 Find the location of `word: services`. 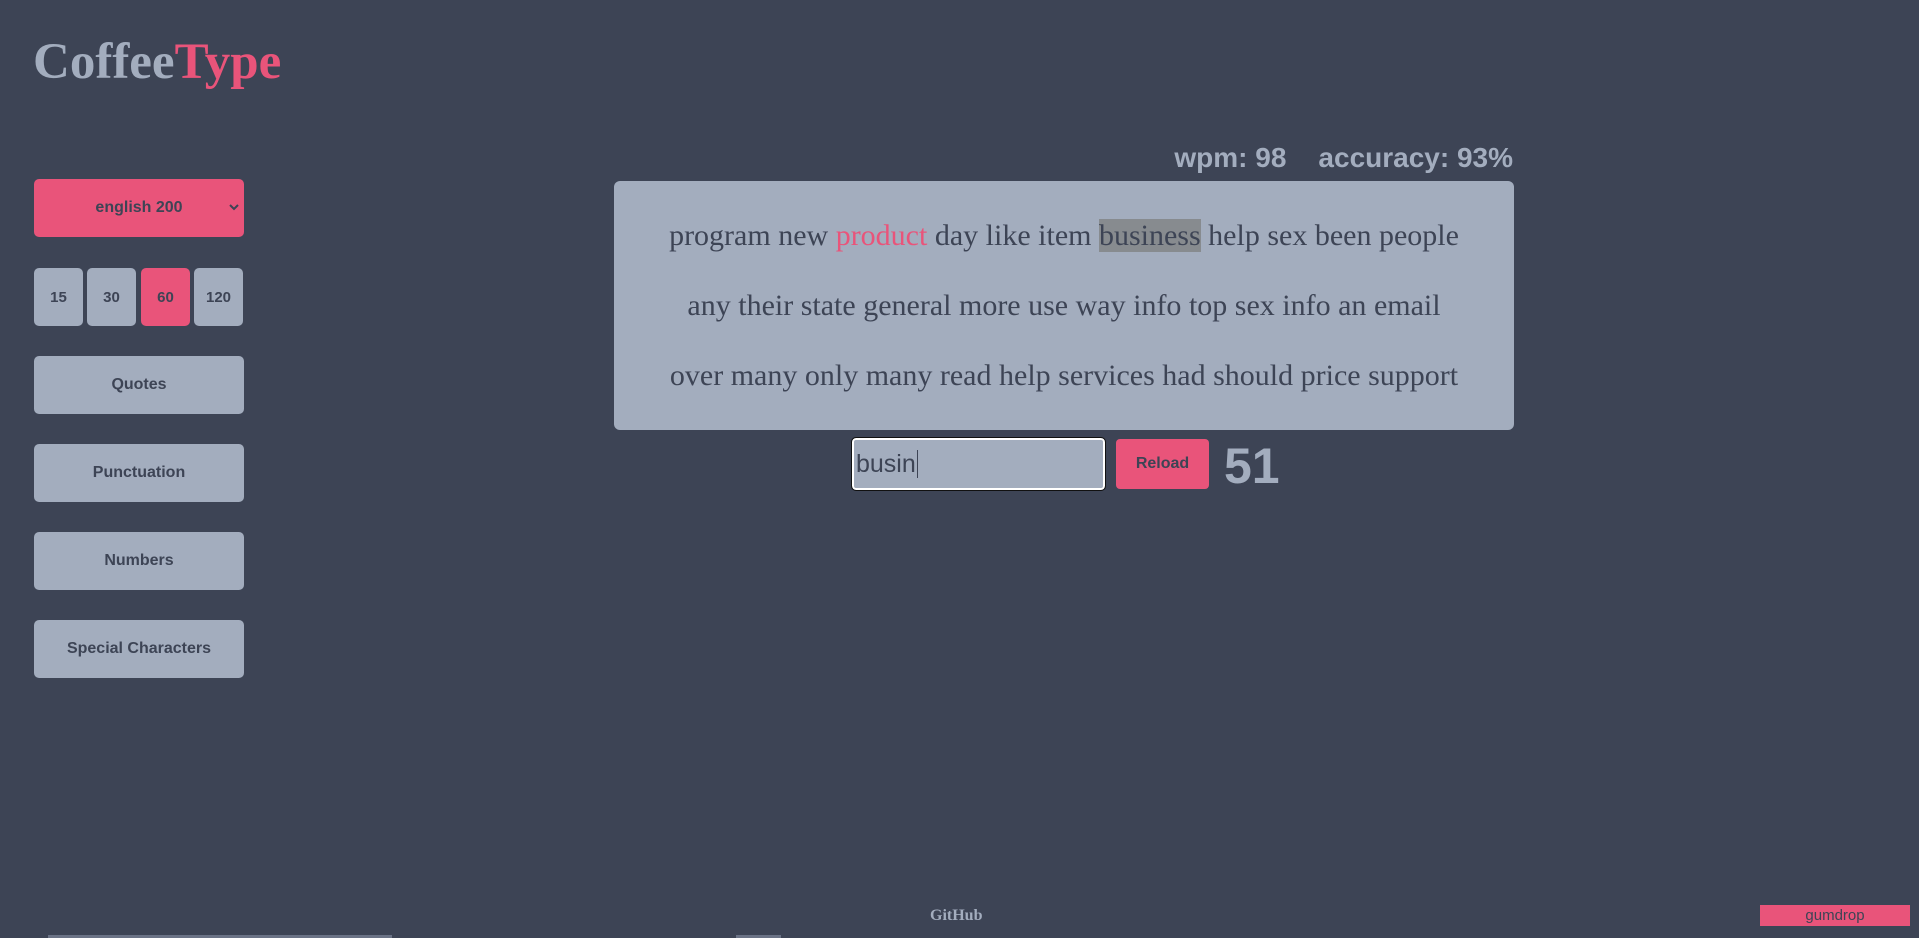

word: services is located at coordinates (1106, 375).